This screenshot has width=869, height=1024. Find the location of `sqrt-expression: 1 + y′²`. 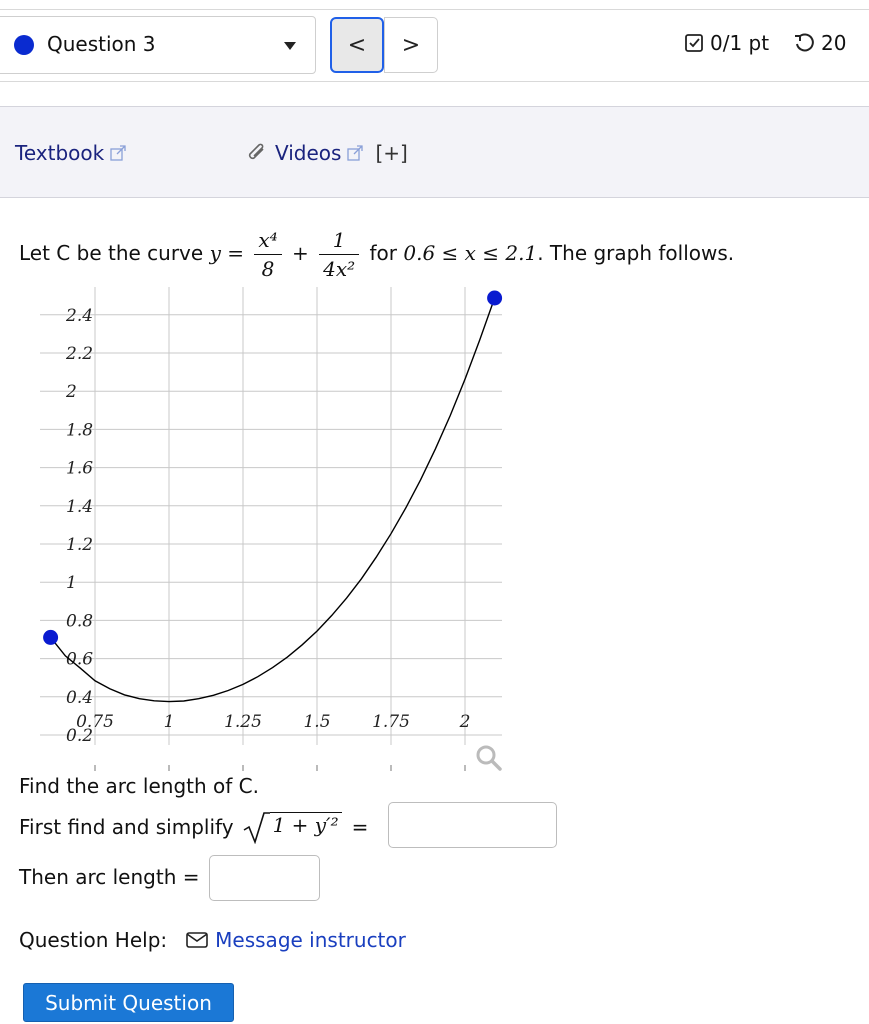

sqrt-expression: 1 + y′² is located at coordinates (305, 824).